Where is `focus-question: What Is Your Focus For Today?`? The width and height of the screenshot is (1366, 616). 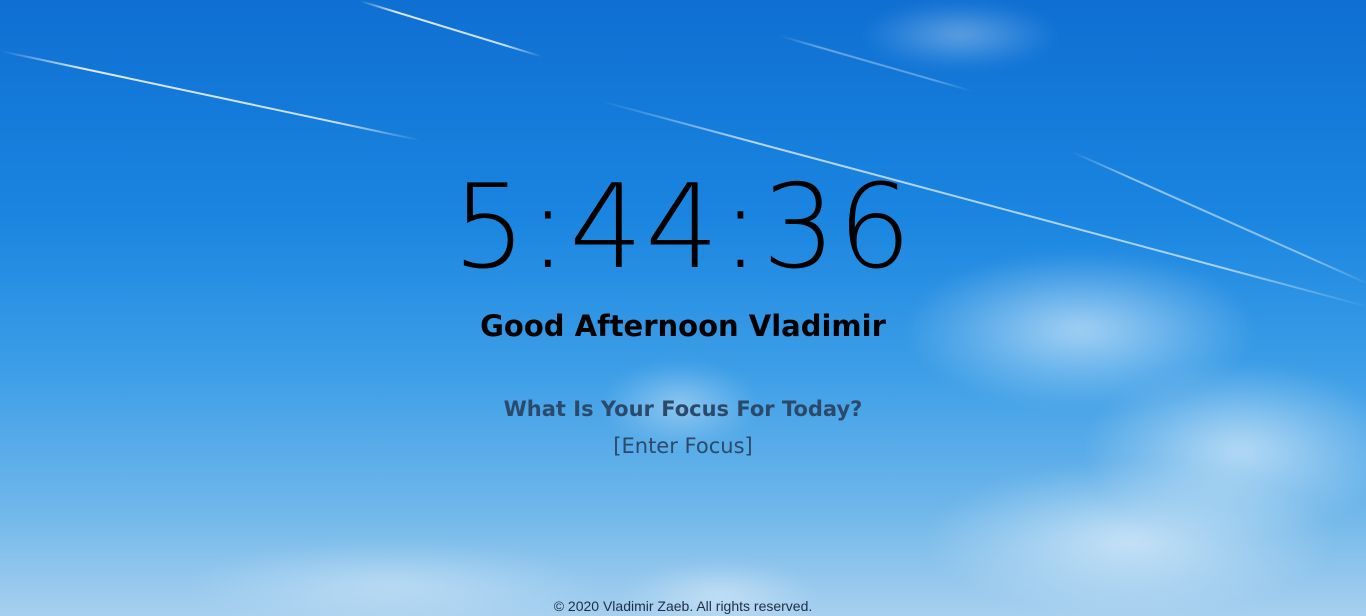 focus-question: What Is Your Focus For Today? is located at coordinates (683, 409).